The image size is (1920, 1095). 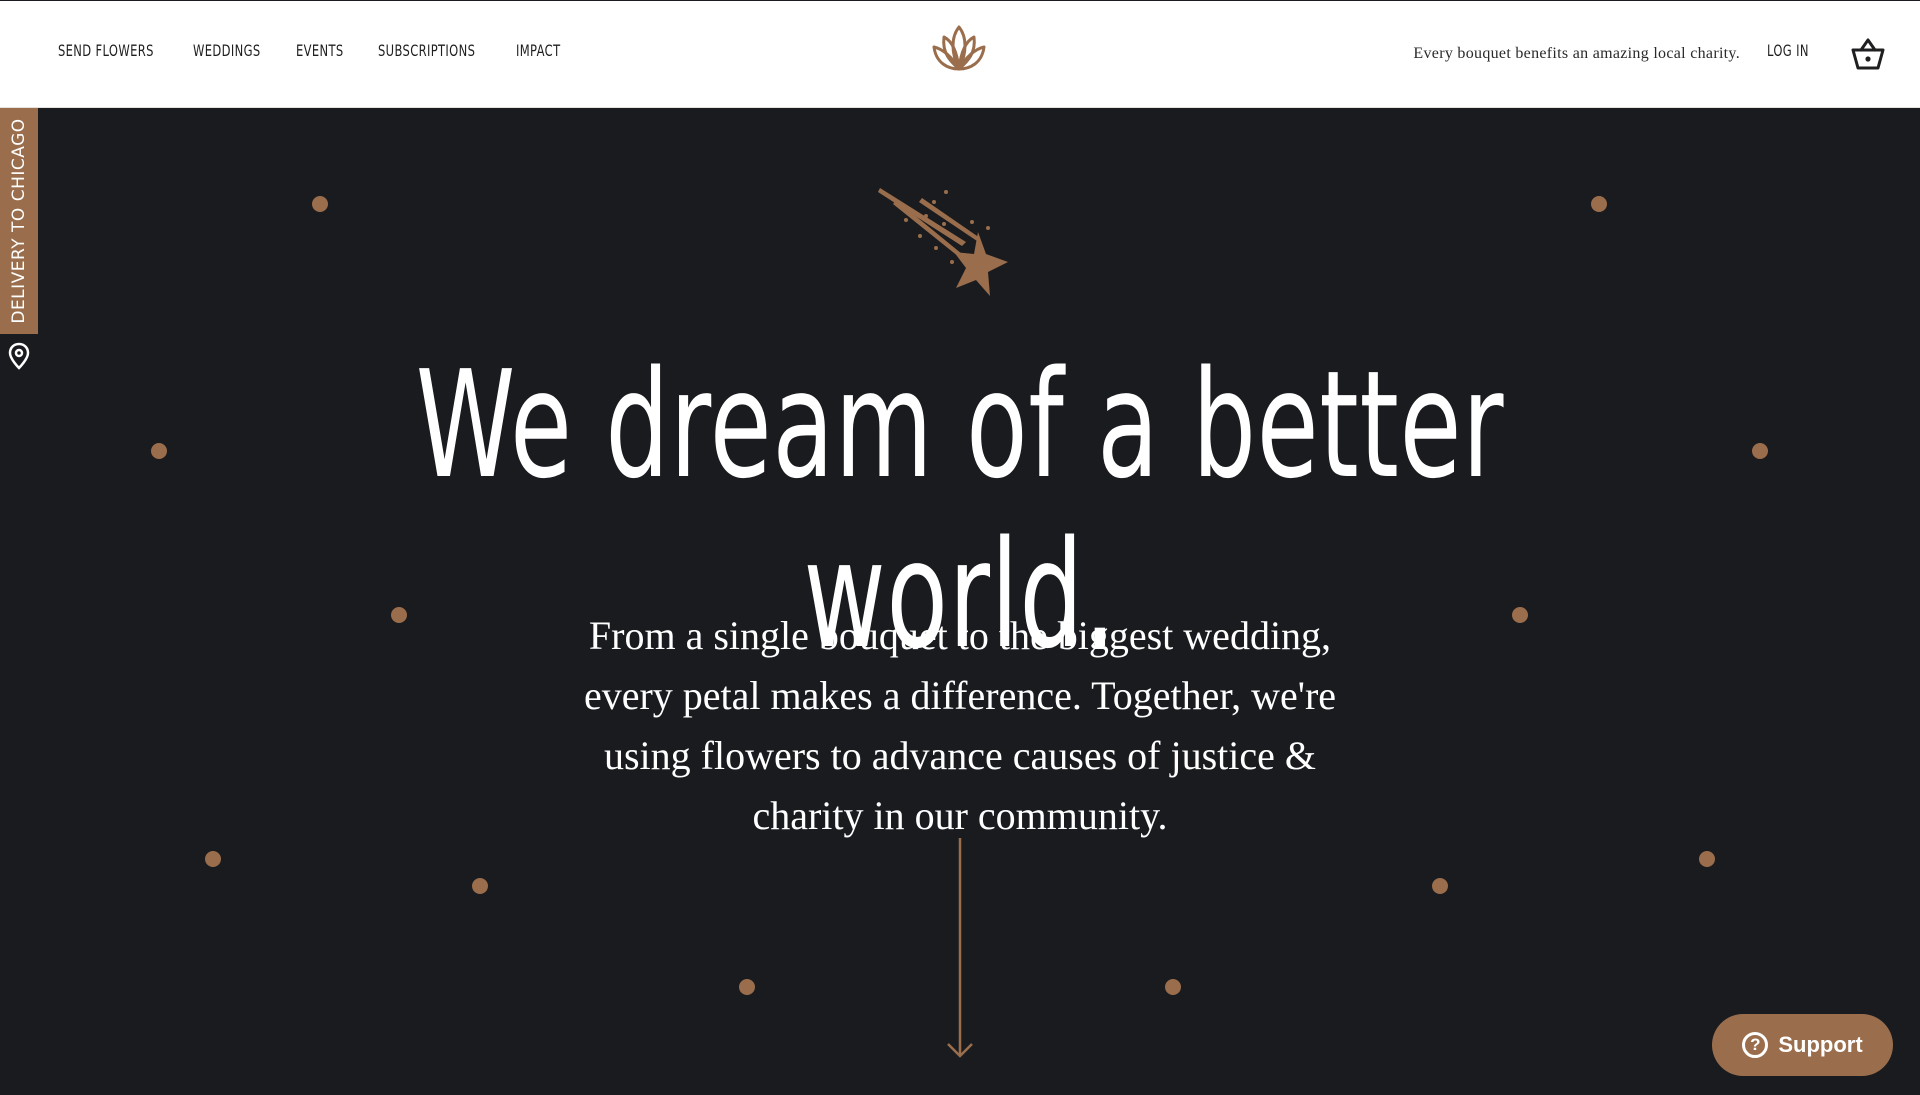 I want to click on nav-weddings: WEDDINGS, so click(x=227, y=50).